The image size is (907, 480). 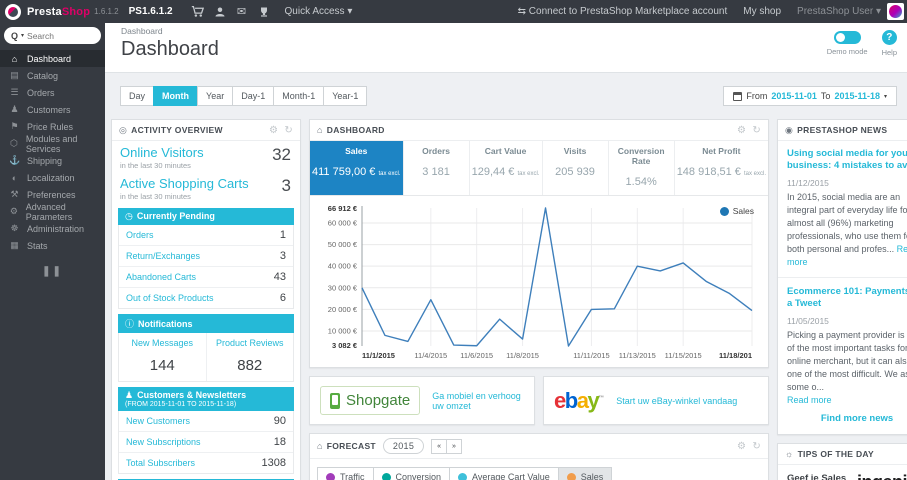 What do you see at coordinates (198, 11) in the screenshot?
I see `cart-icon` at bounding box center [198, 11].